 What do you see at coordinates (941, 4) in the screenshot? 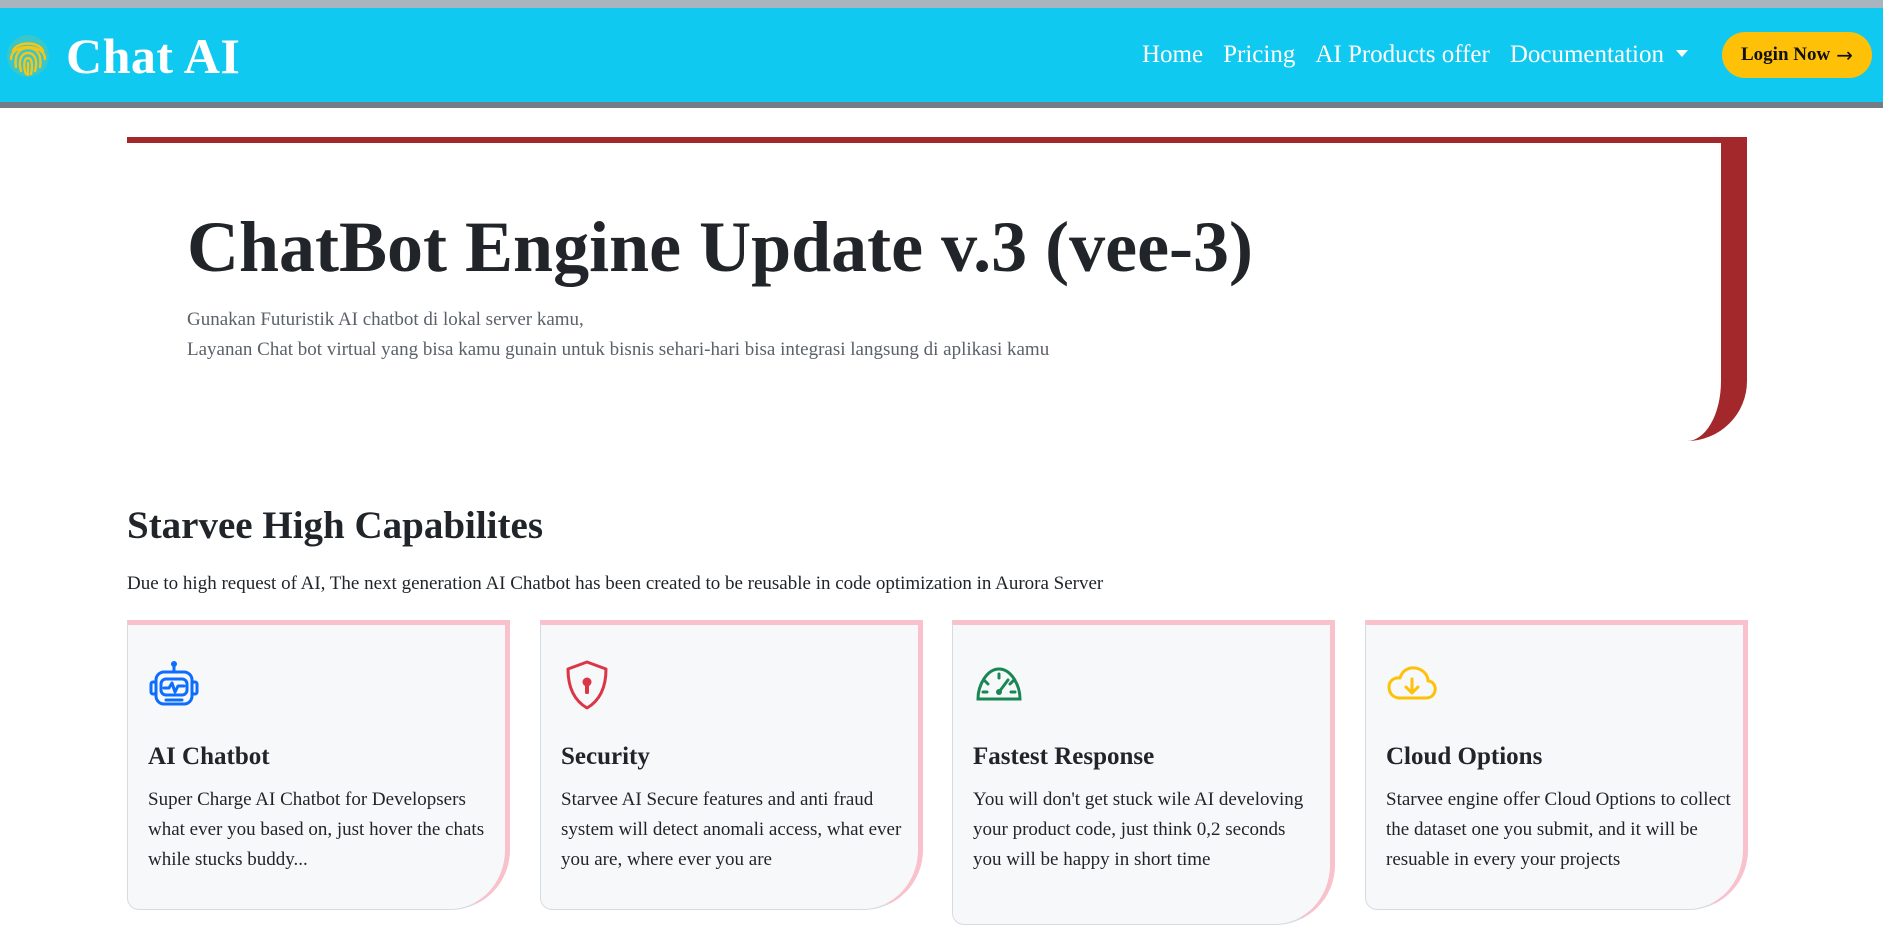
I see `browser-top-strip` at bounding box center [941, 4].